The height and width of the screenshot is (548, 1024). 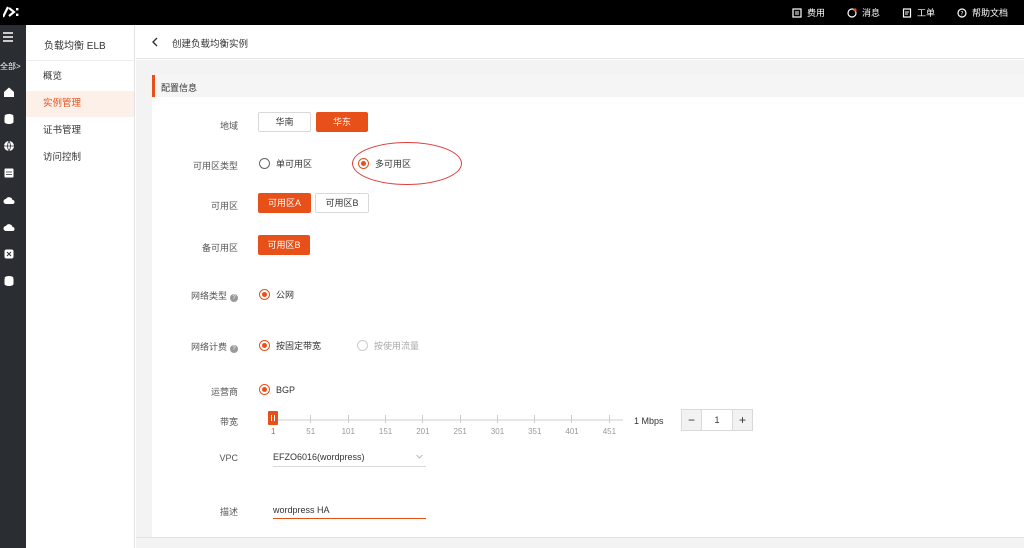 I want to click on sidebar-title: 负载均衡 ELB, so click(x=75, y=46).